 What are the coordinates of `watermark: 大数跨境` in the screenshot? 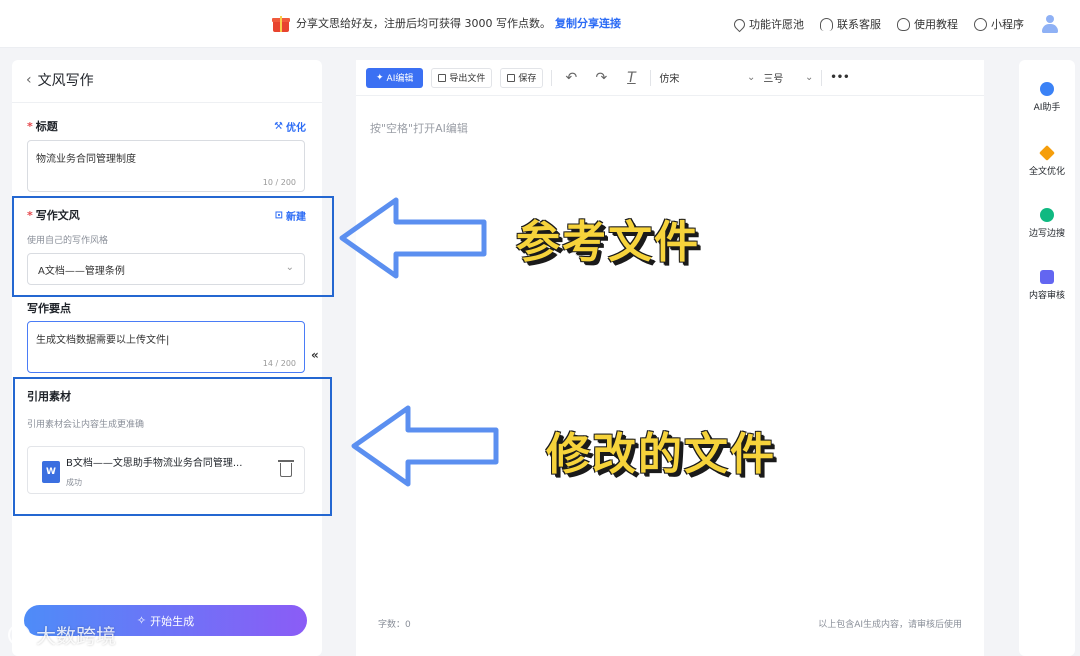 It's located at (62, 634).